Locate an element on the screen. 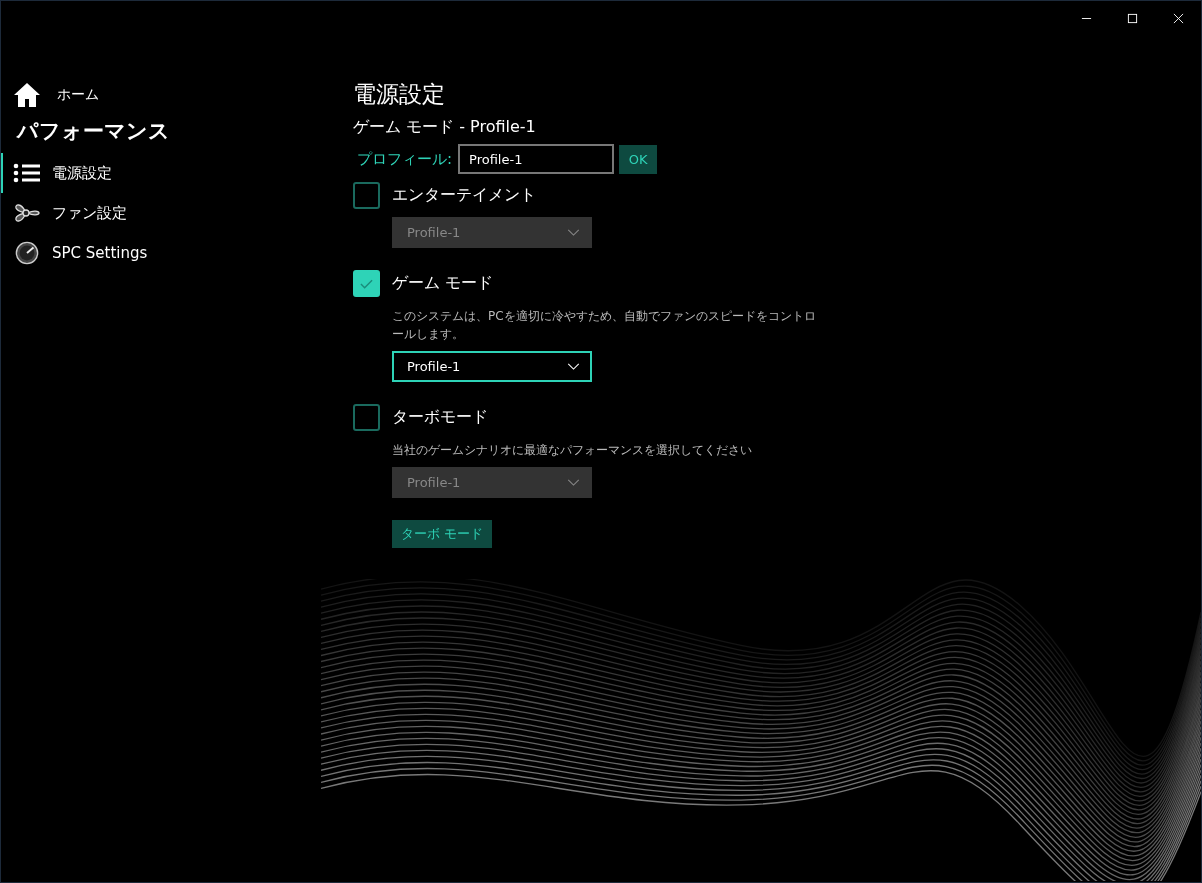  turbo-mode-button: ターボ モード is located at coordinates (442, 534).